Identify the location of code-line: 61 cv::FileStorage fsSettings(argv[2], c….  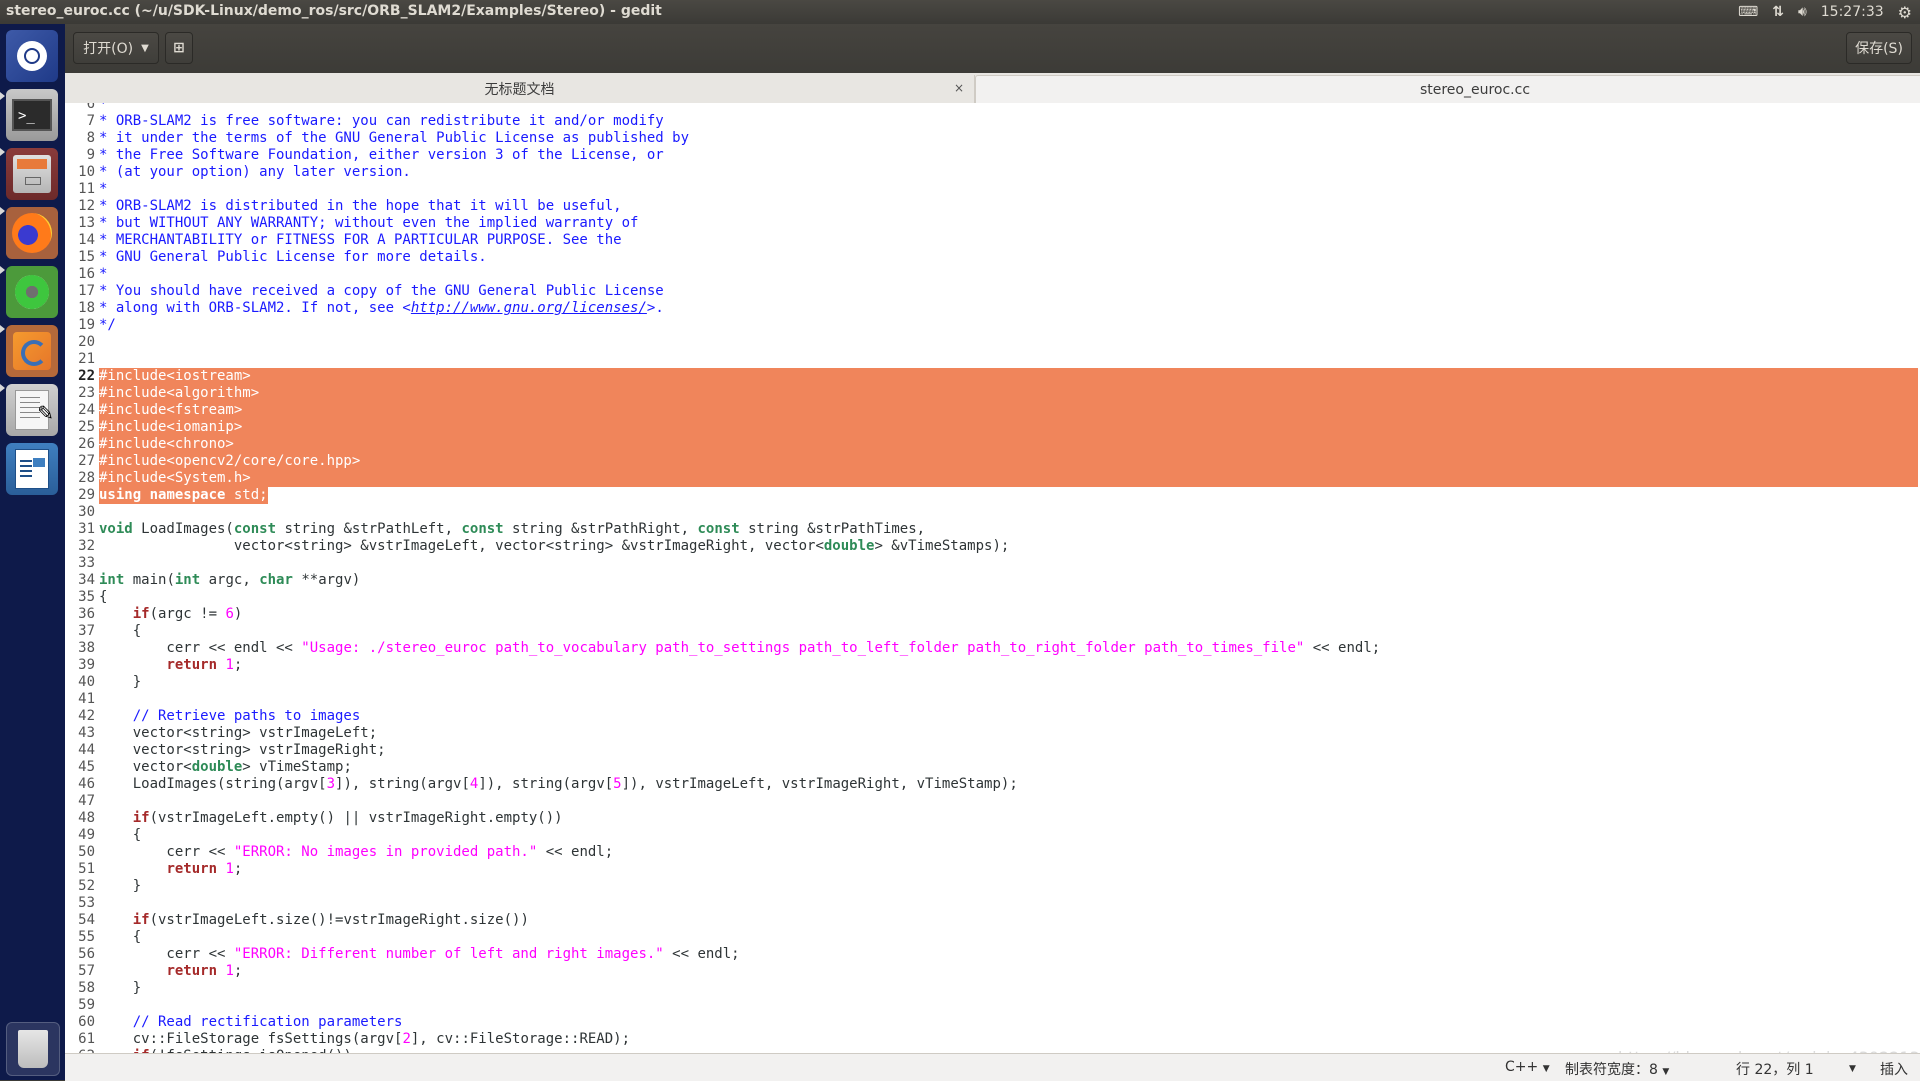
(992, 1039).